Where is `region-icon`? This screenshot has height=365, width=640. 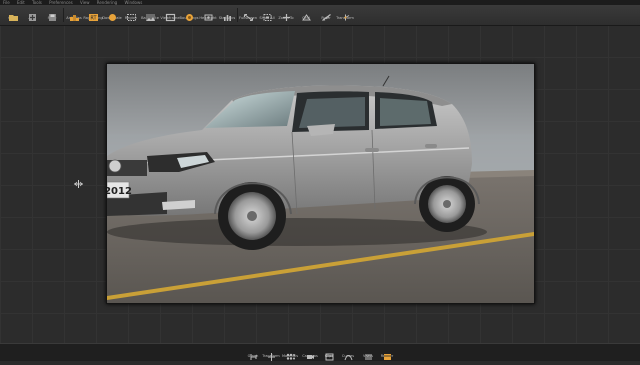
region-icon is located at coordinates (131, 14).